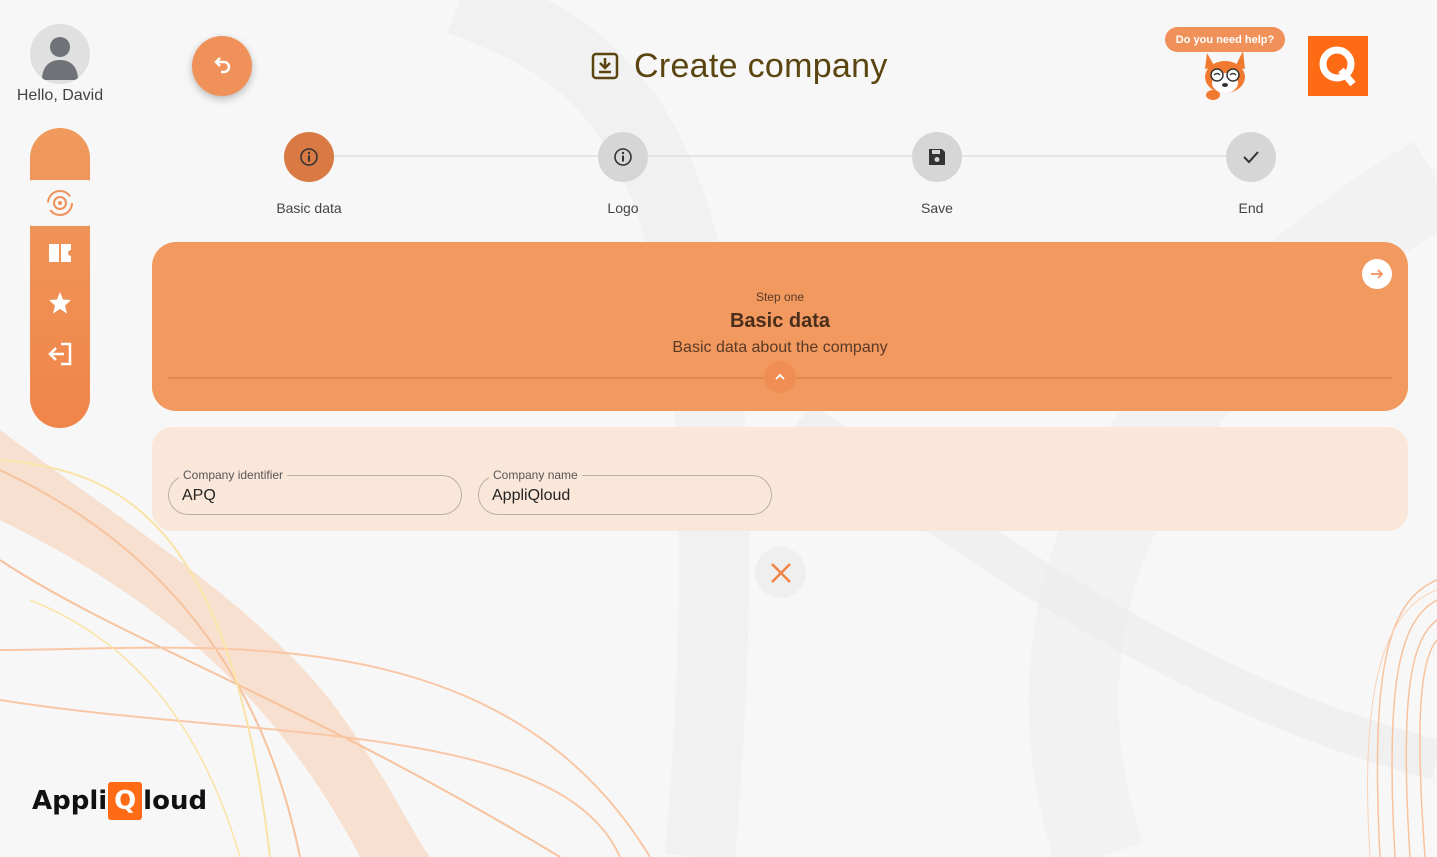 The image size is (1437, 857). I want to click on company-form: Company identifier Company name, so click(780, 479).